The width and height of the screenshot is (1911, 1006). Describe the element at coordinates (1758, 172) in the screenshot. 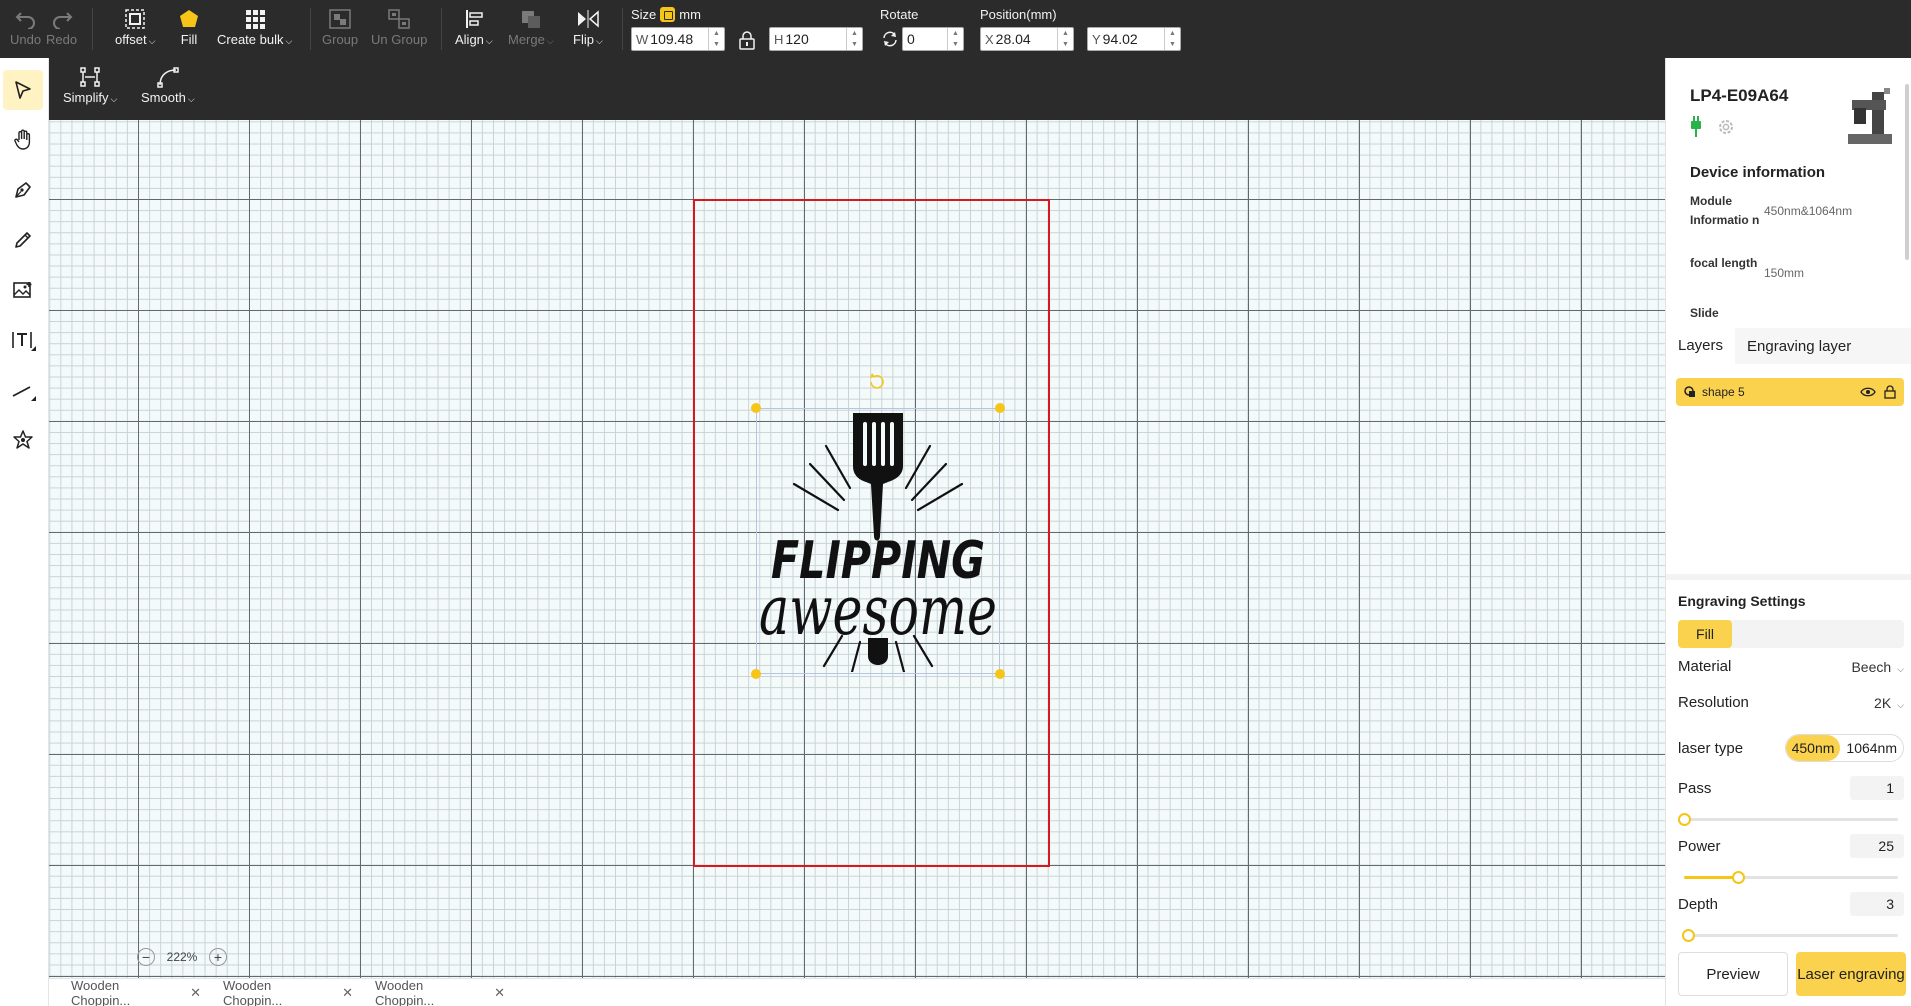

I see `device-info-title: Device information` at that location.